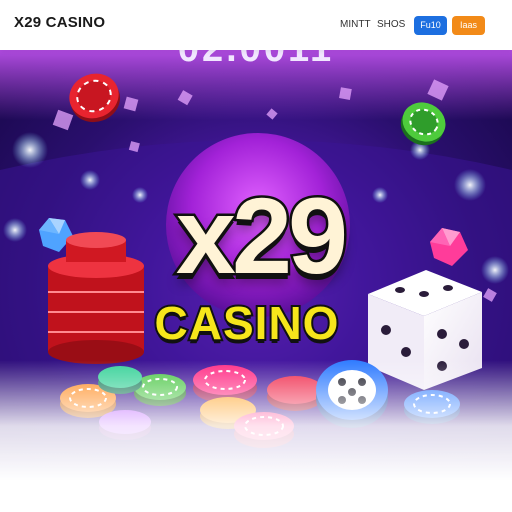 Image resolution: width=512 pixels, height=512 pixels. I want to click on signup-button: Iaas, so click(468, 25).